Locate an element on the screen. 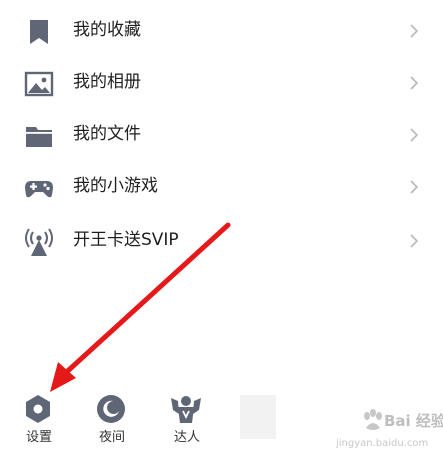 This screenshot has width=443, height=461. menu-item-minigames: 我的小游戏 is located at coordinates (221, 186).